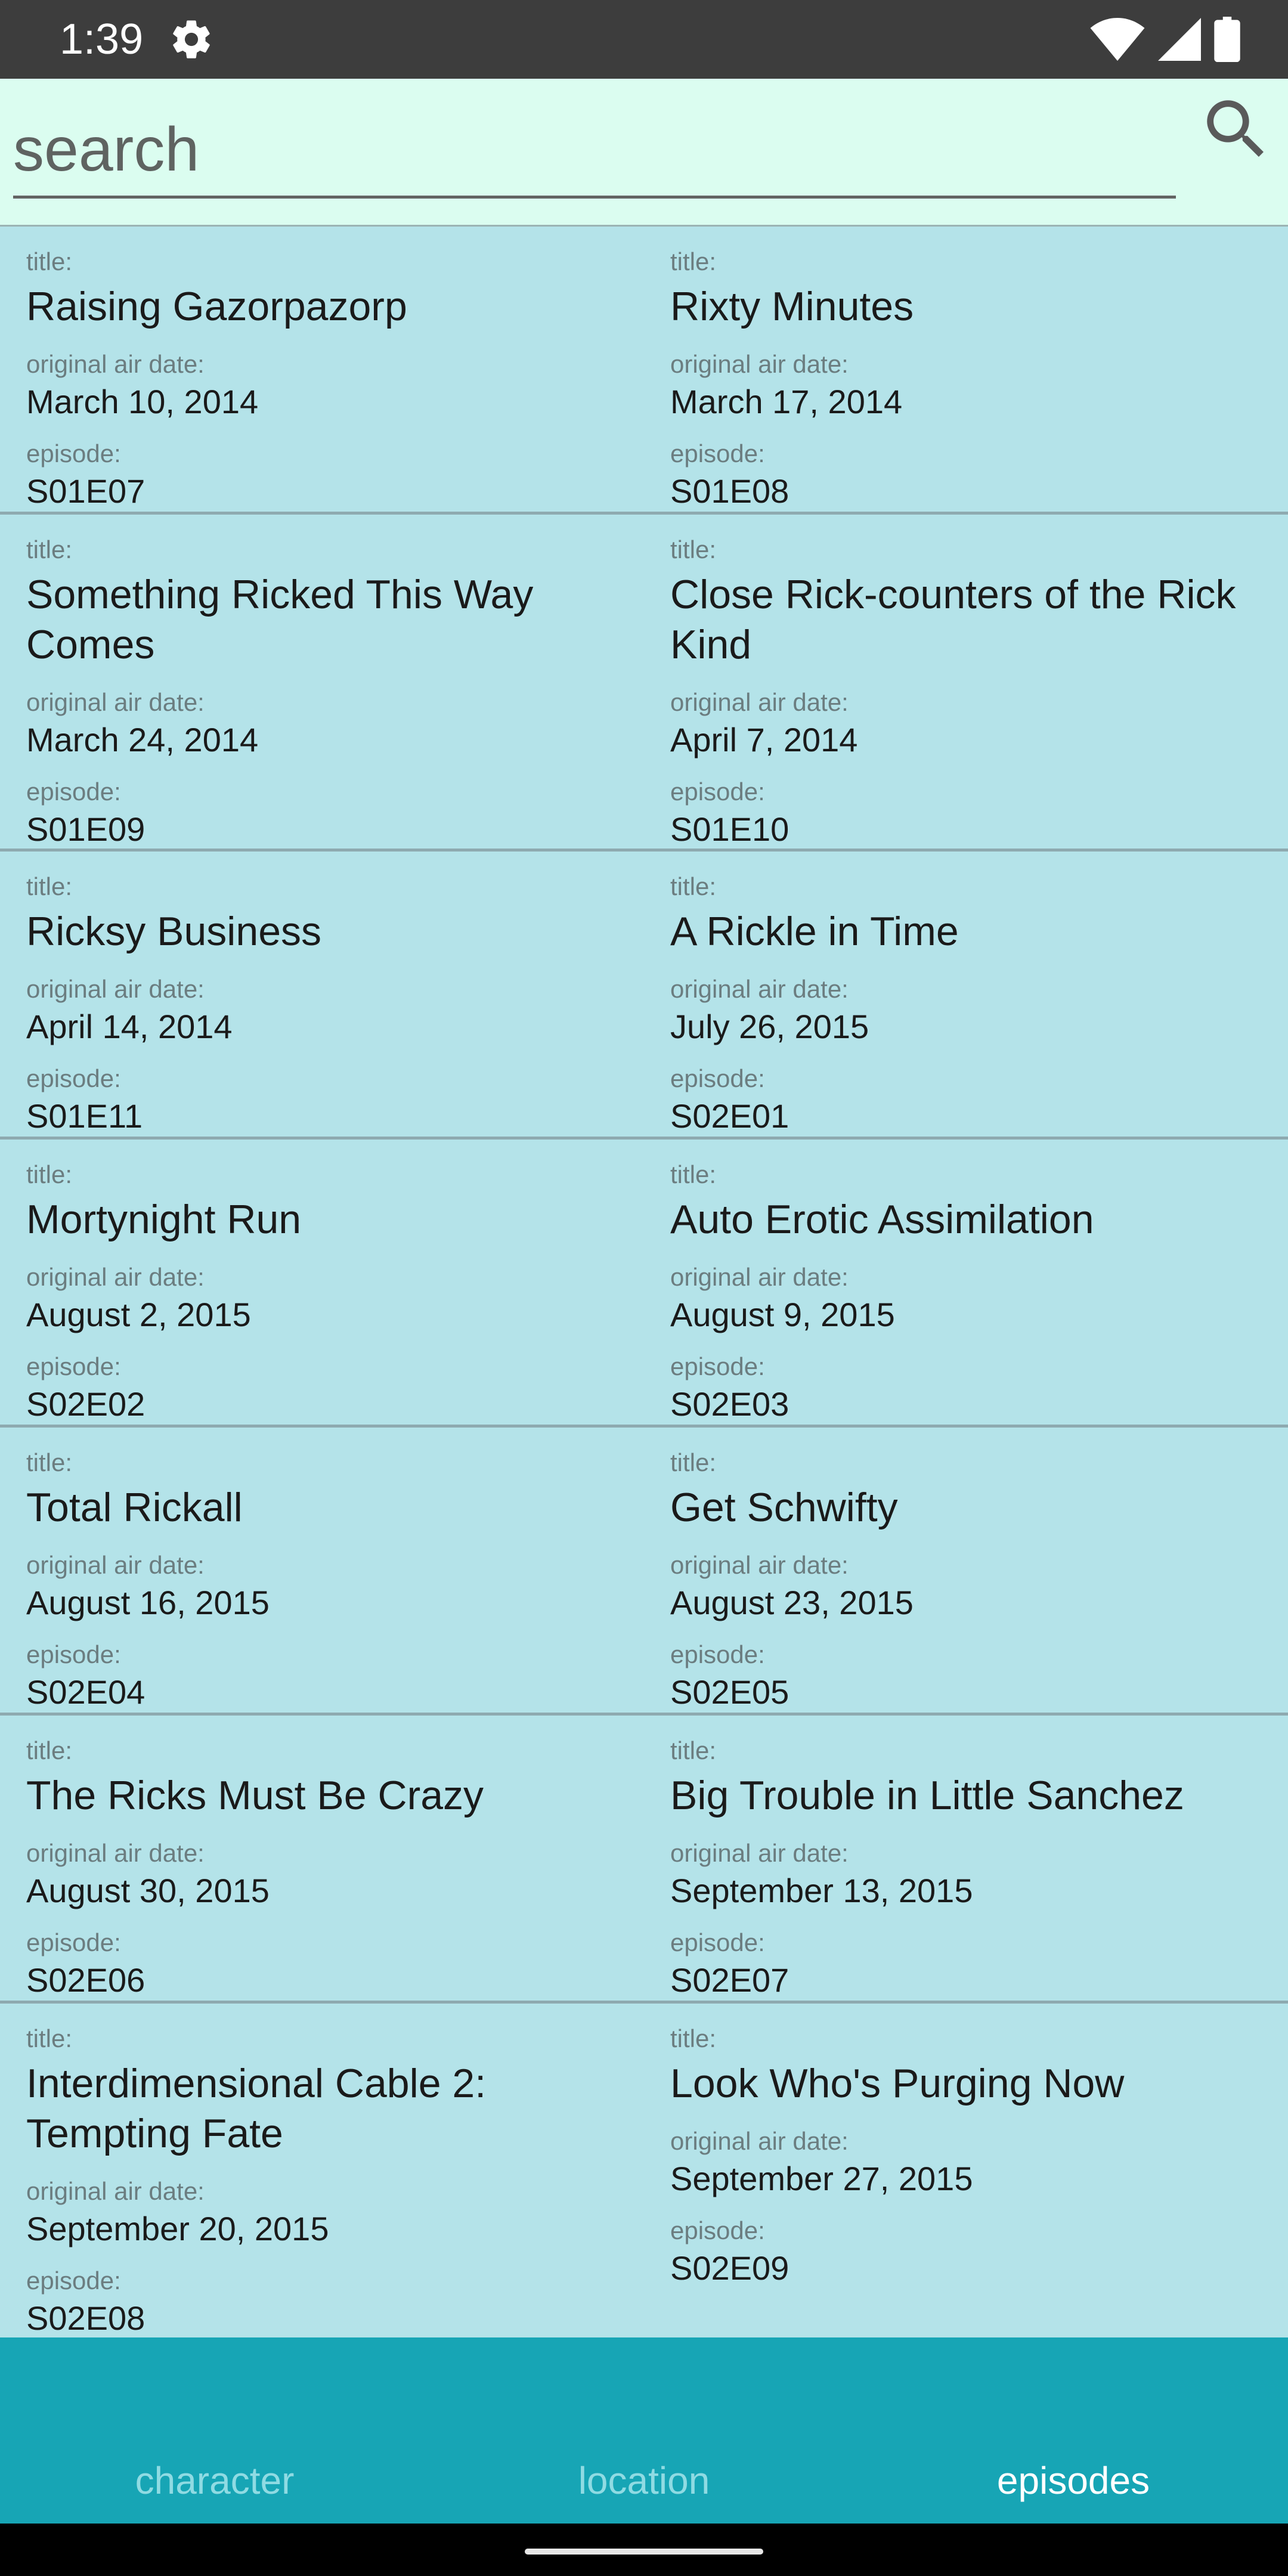 The height and width of the screenshot is (2576, 1288). I want to click on search-input, so click(595, 151).